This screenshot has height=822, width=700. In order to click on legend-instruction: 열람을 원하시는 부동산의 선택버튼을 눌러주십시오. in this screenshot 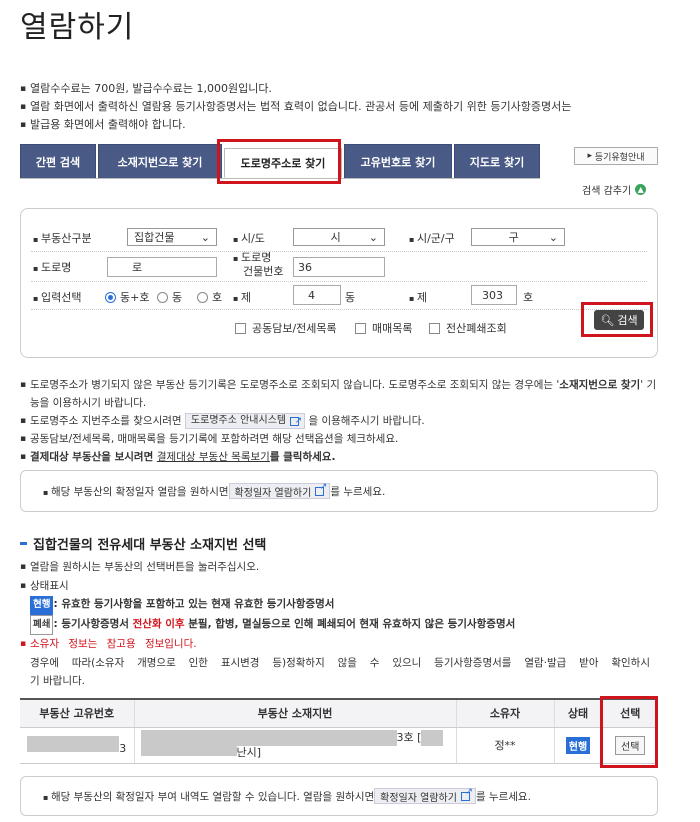, I will do `click(350, 567)`.